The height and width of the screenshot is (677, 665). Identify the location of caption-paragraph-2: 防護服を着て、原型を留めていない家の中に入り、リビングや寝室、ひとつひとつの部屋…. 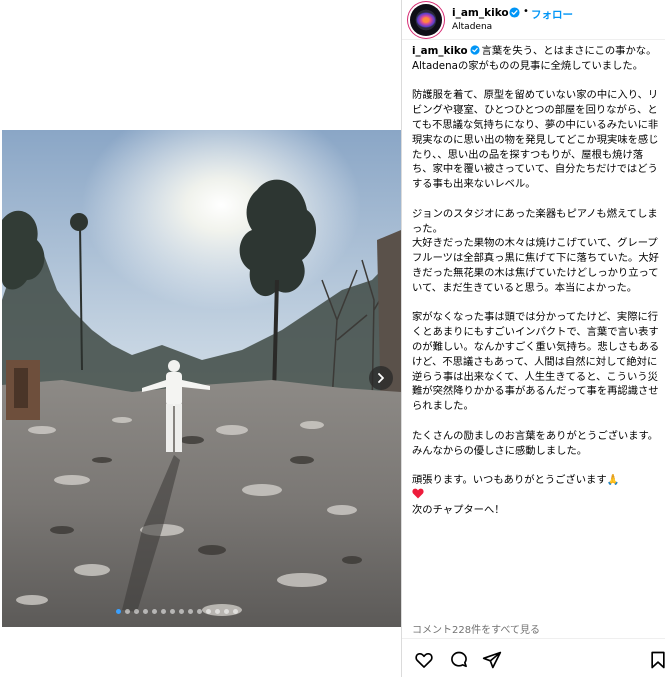
(535, 140).